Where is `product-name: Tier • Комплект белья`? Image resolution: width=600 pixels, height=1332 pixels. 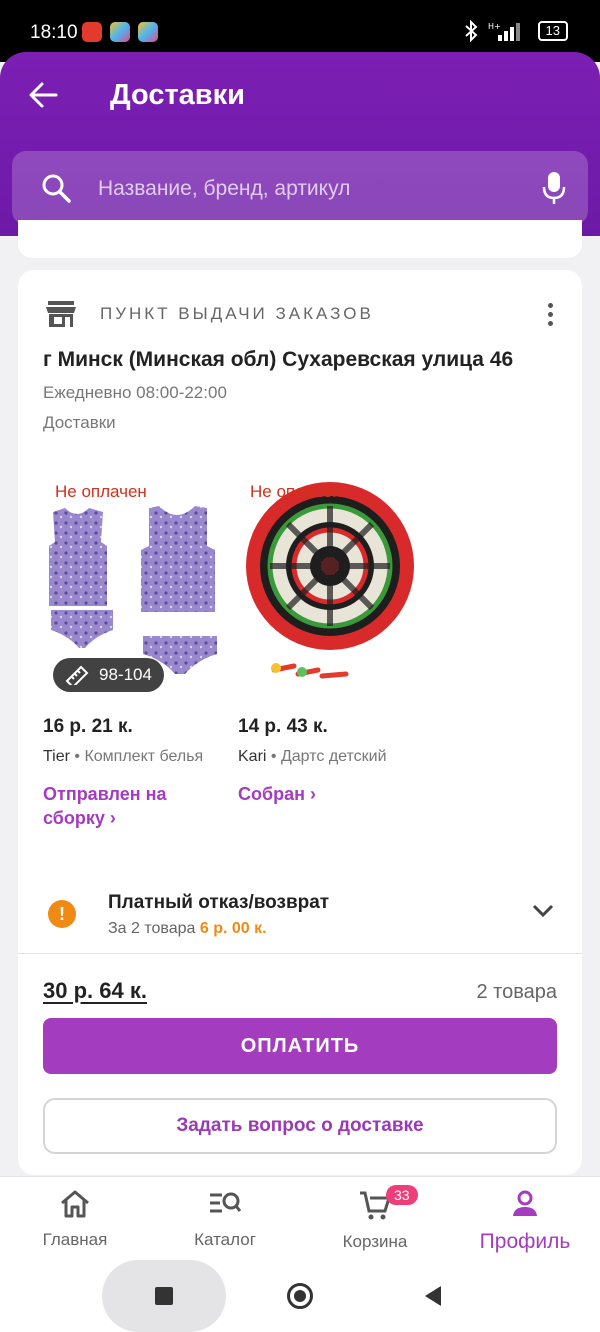
product-name: Tier • Комплект белья is located at coordinates (135, 757).